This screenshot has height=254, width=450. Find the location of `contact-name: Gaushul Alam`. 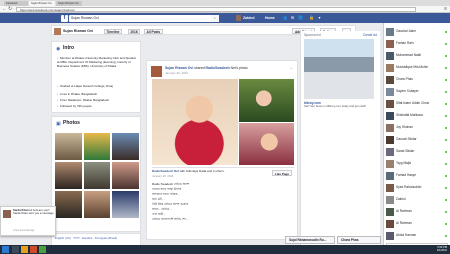

contact-name: Gaushul Alam is located at coordinates (406, 31).